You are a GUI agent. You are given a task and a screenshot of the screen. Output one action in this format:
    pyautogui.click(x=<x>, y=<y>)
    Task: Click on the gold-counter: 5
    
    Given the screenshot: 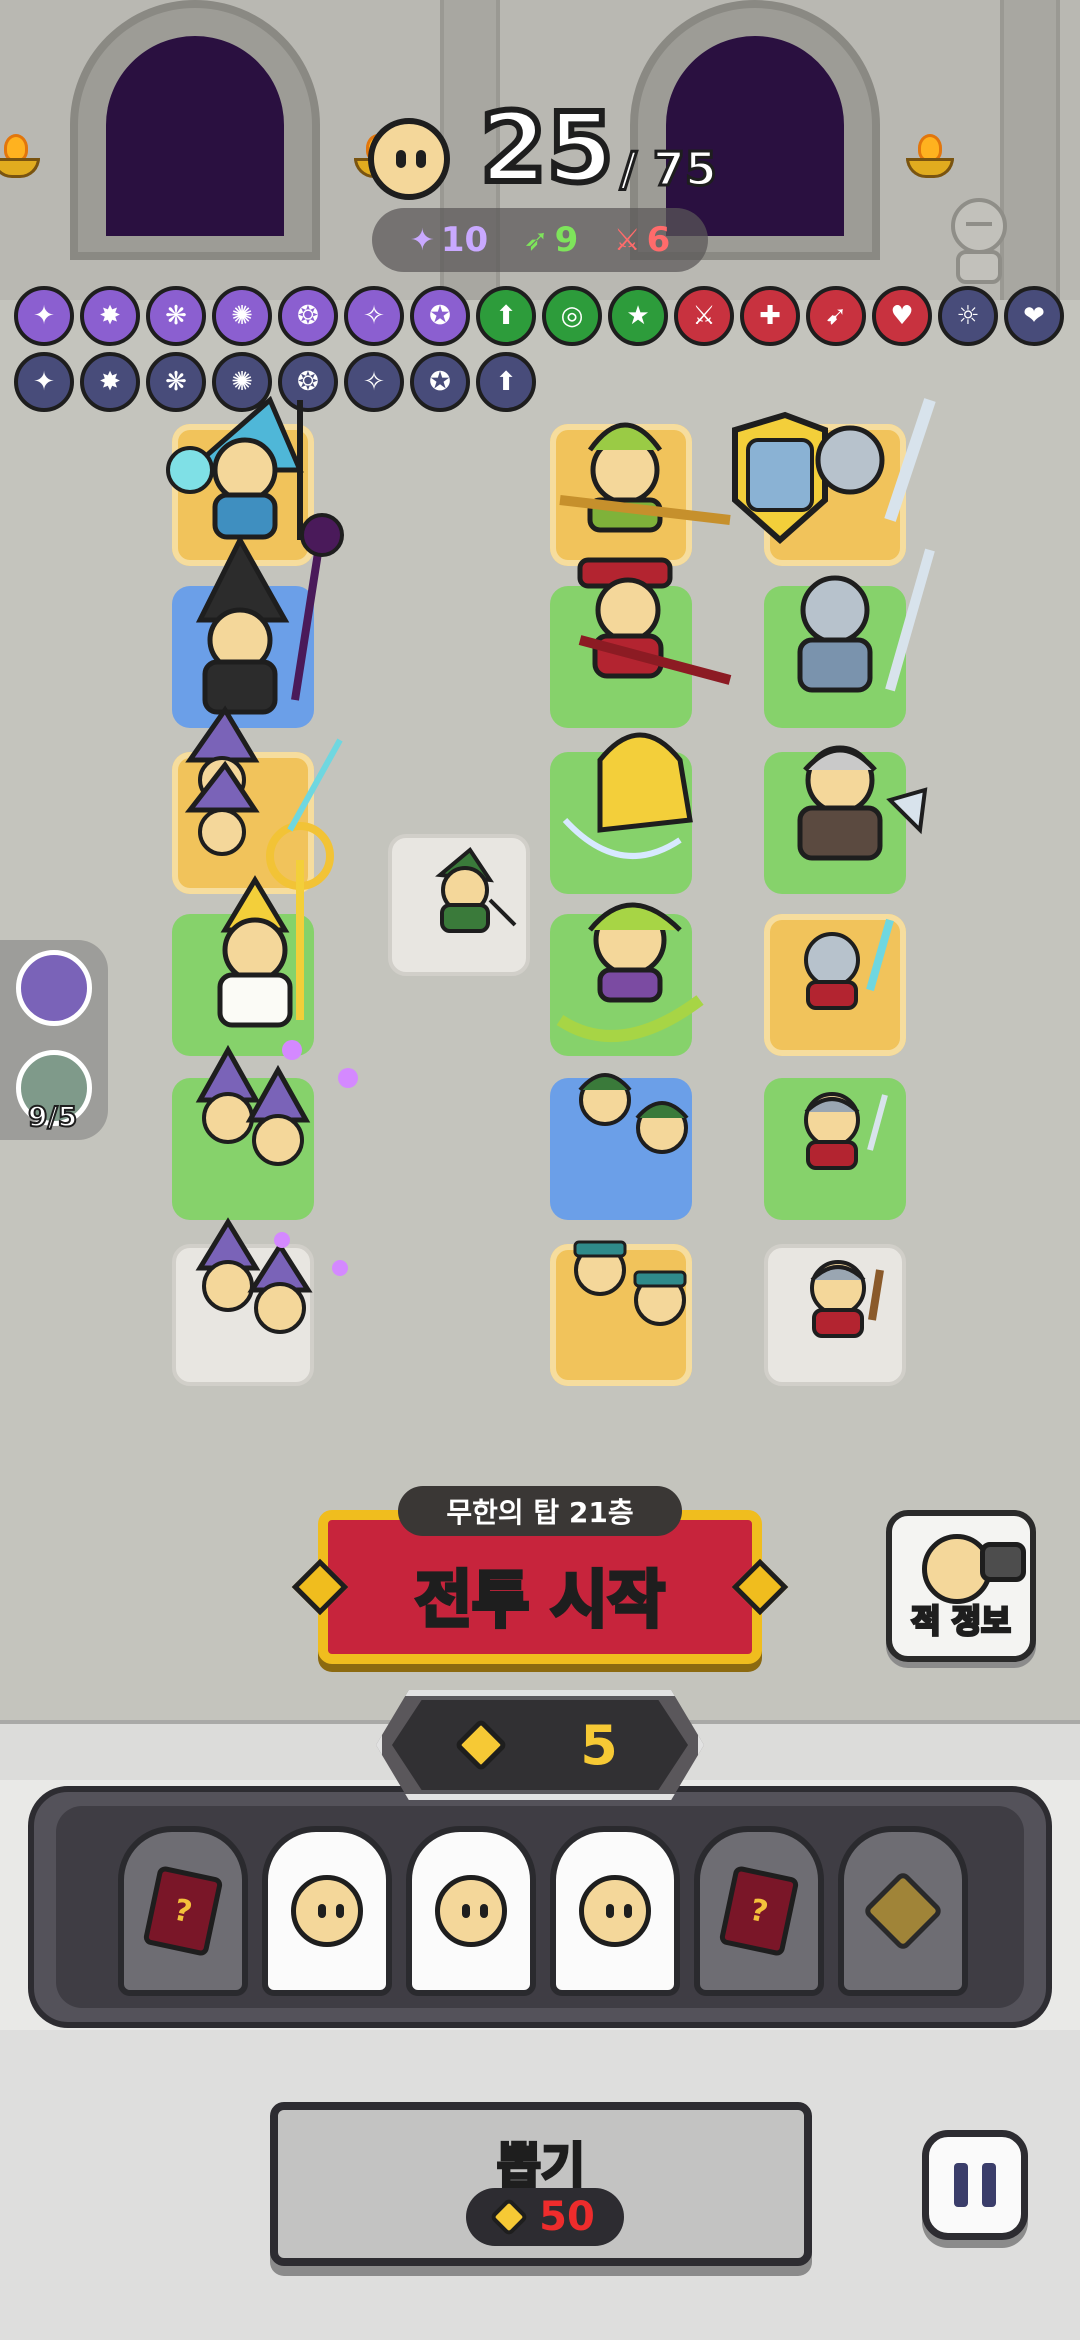 What is the action you would take?
    pyautogui.click(x=540, y=1745)
    